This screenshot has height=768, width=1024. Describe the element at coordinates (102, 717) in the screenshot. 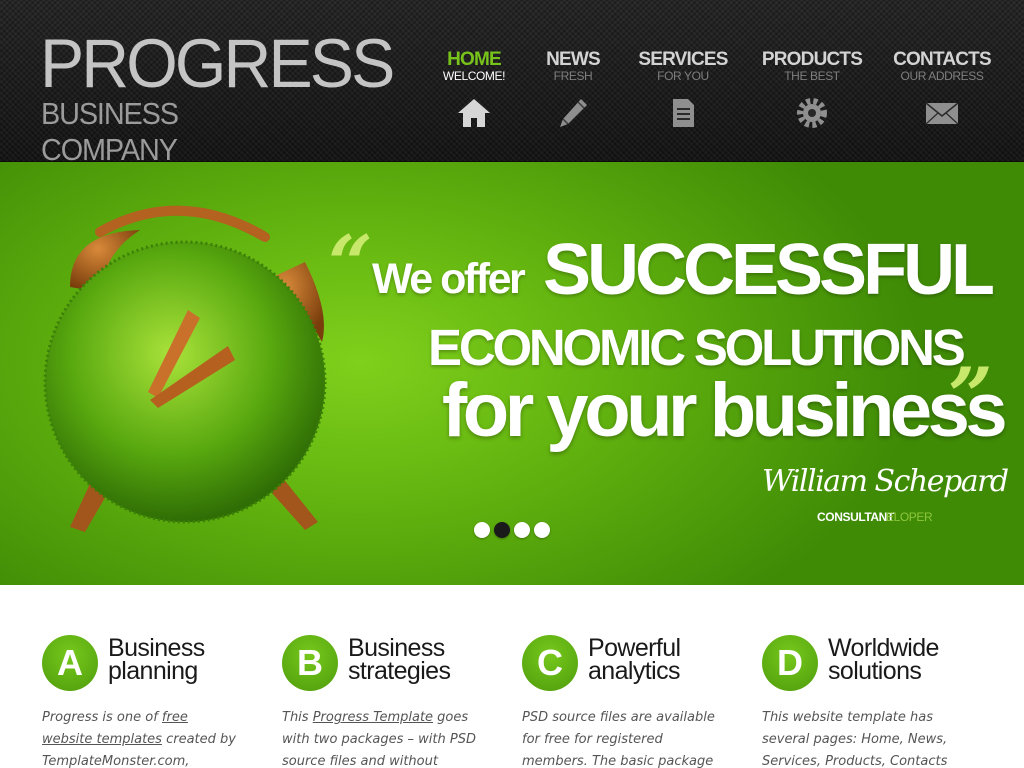

I see `feature-text-part: Progress is one of` at that location.